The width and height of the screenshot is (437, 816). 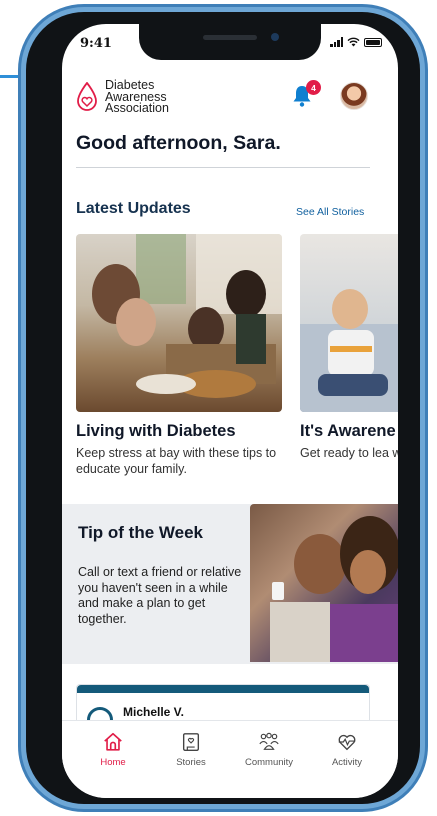 I want to click on tab-home: Home, so click(x=113, y=764).